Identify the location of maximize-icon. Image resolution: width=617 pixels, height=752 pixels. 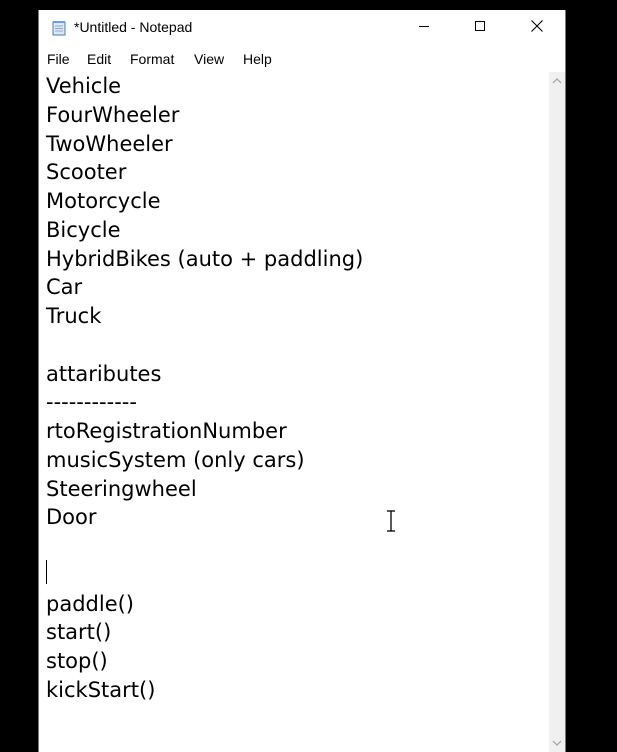
(480, 28).